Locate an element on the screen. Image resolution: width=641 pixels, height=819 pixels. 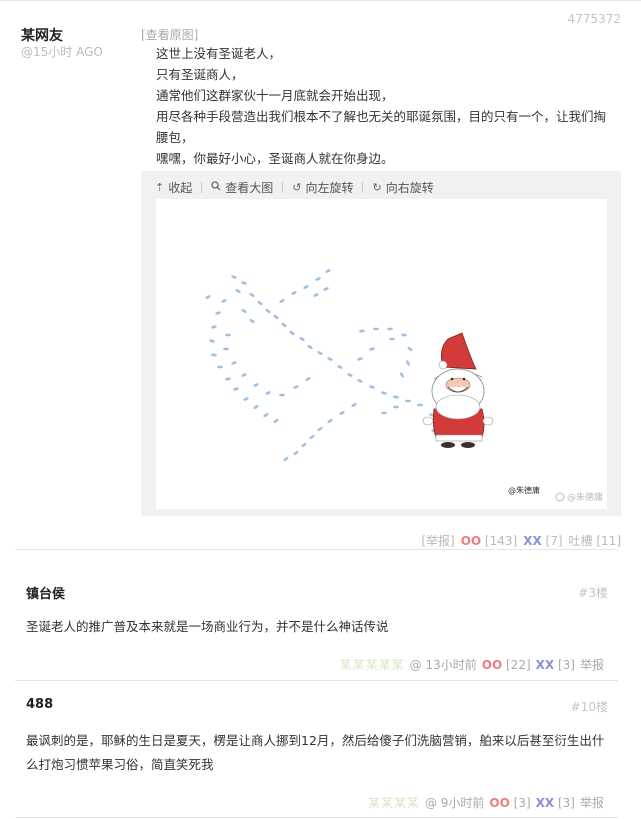
rotate-right-button: ↻ 向右旋转 is located at coordinates (402, 187).